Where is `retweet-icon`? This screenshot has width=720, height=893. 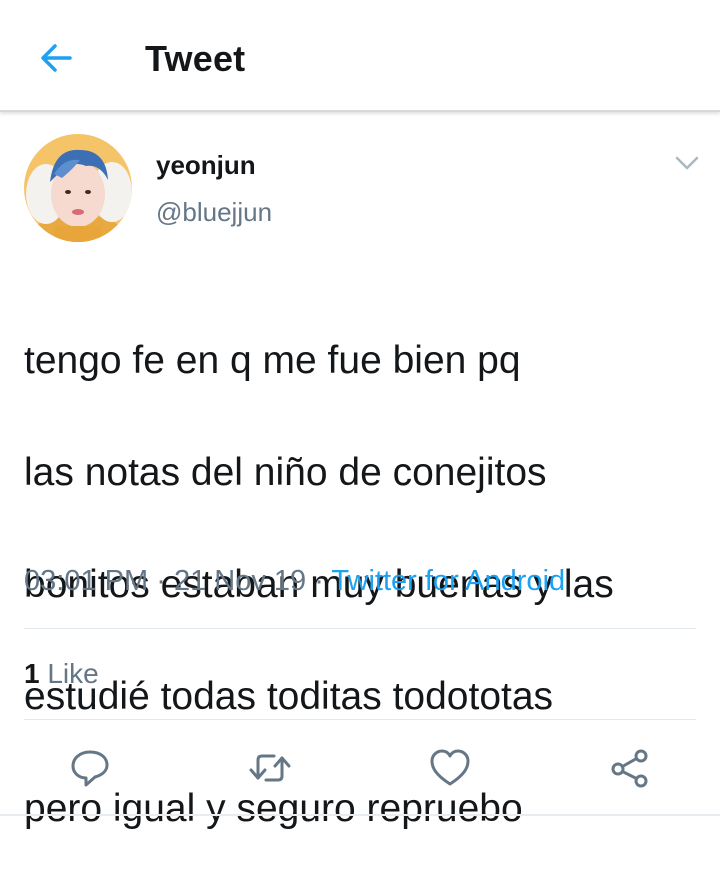 retweet-icon is located at coordinates (270, 768).